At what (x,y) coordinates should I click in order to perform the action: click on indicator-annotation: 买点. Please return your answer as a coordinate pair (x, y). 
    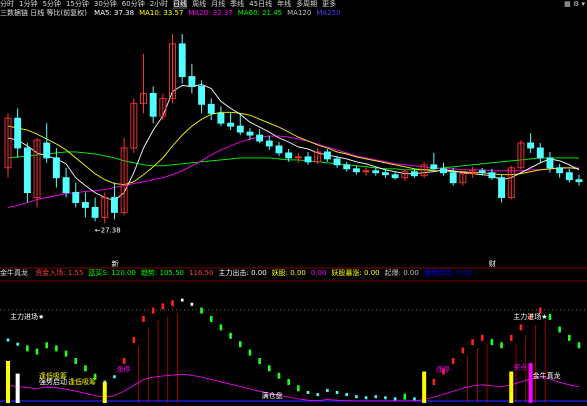
    Looking at the image, I should click on (520, 367).